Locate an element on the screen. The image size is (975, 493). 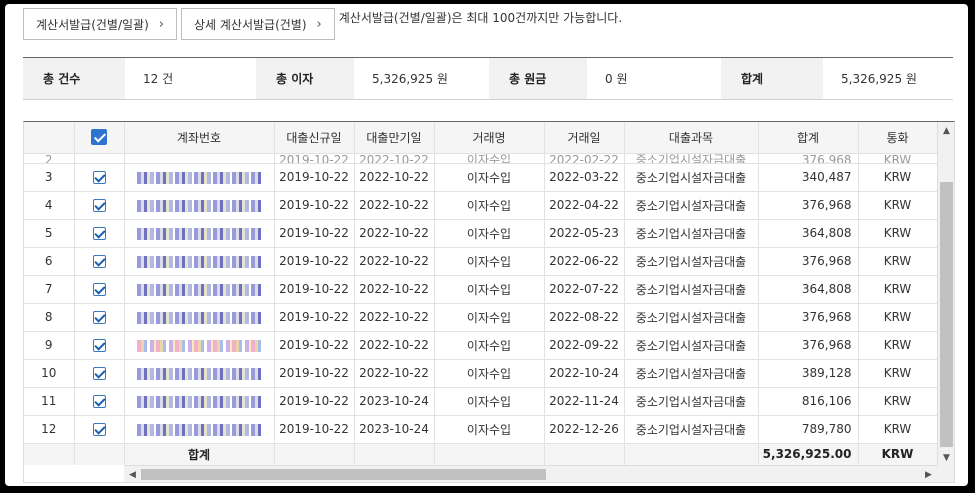
col-header-select is located at coordinates (99, 138).